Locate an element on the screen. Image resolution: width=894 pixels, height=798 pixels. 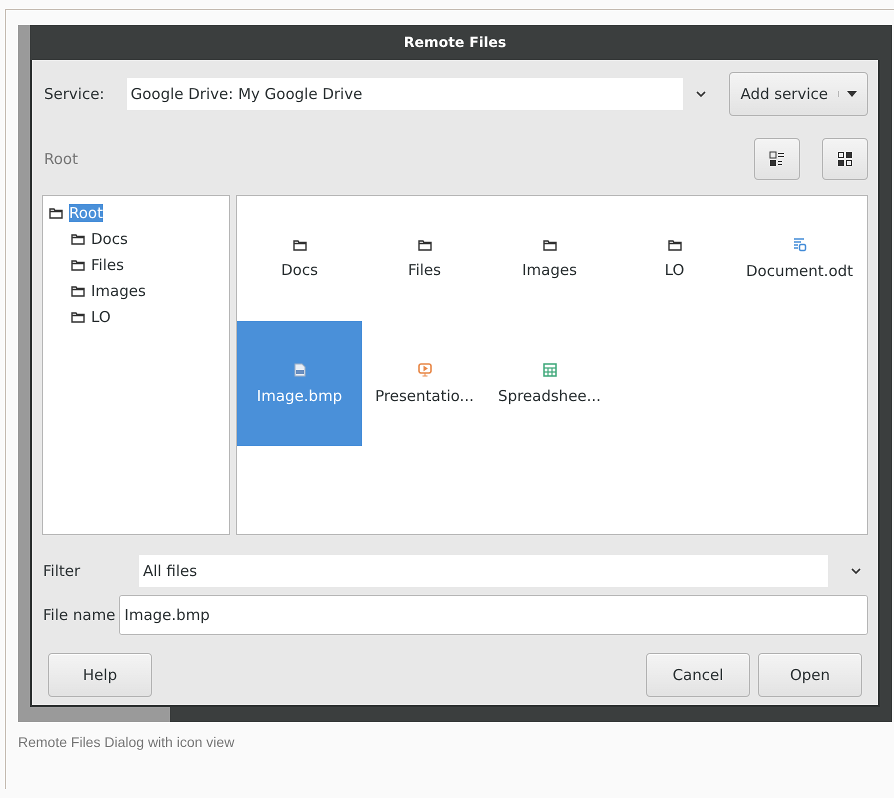
presentation-icon is located at coordinates (425, 369).